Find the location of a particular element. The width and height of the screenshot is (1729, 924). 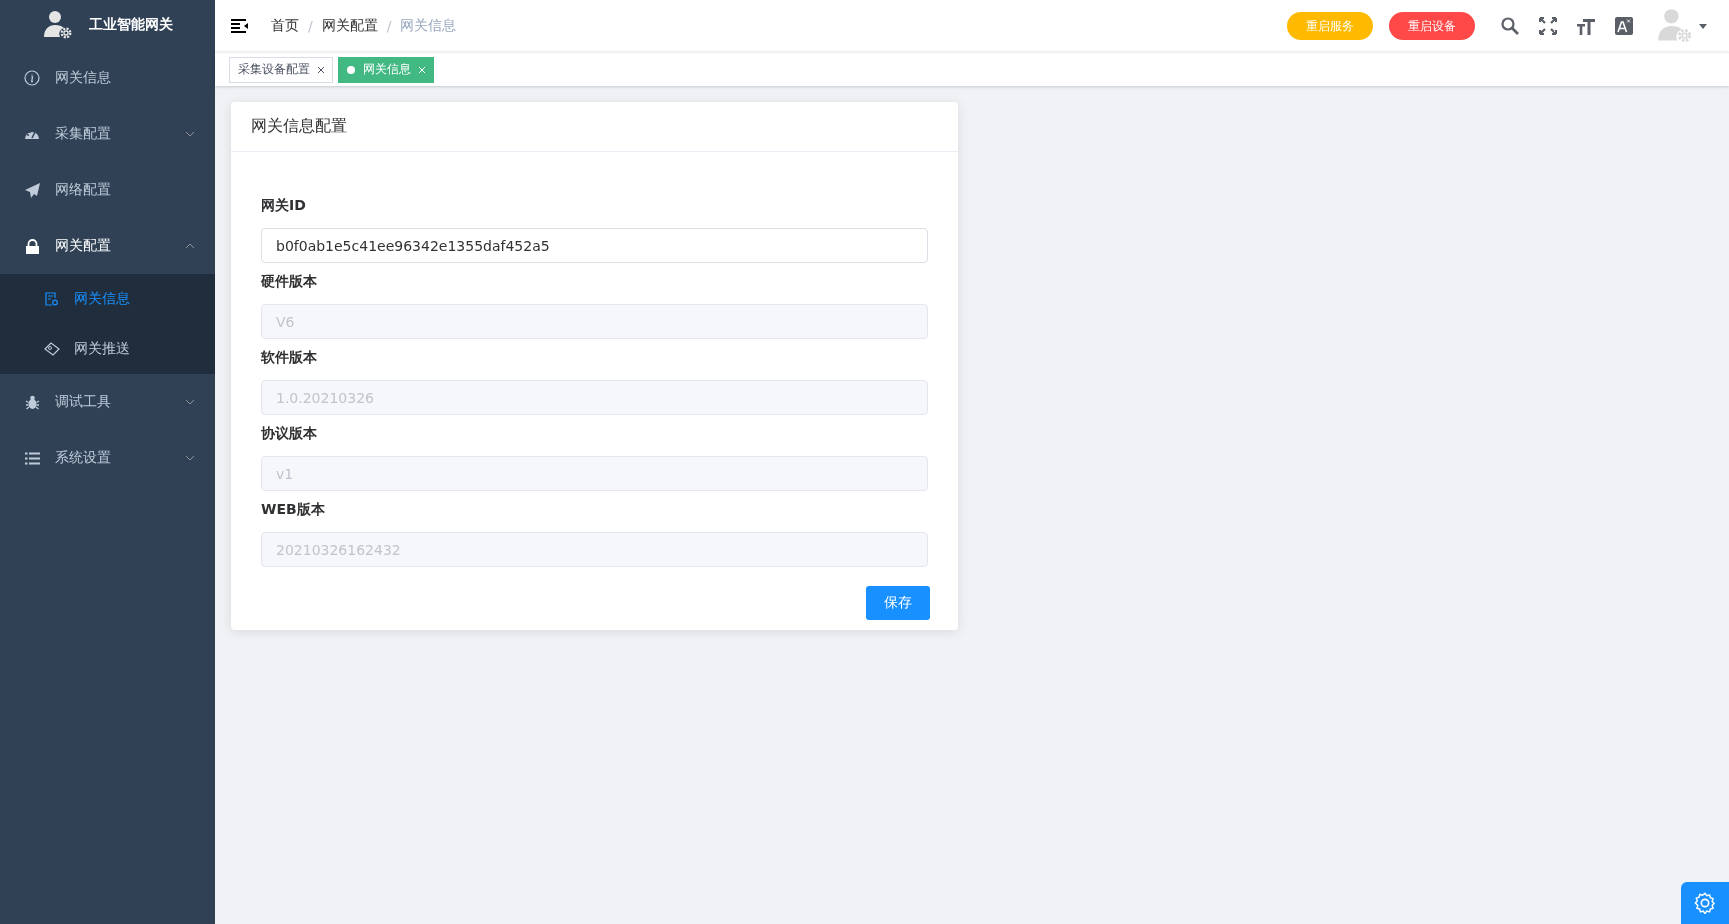

menu-group: 网关配置 is located at coordinates (107, 246).